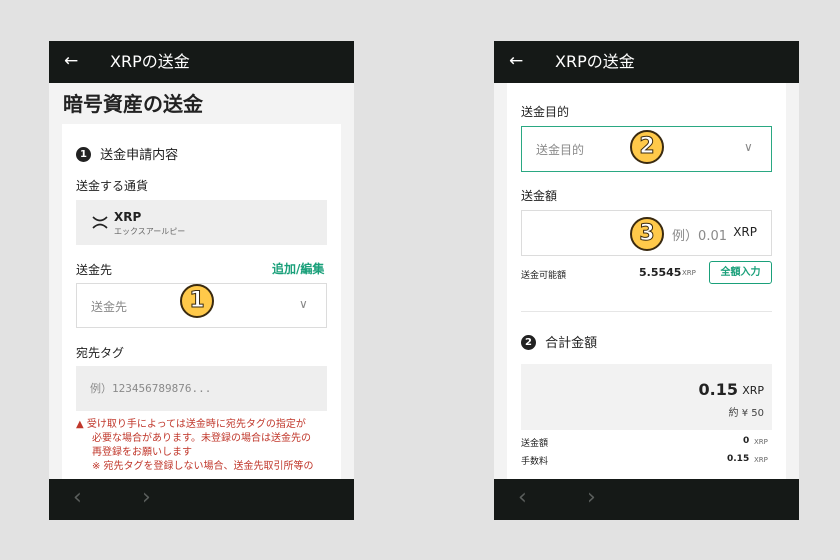  What do you see at coordinates (646, 397) in the screenshot?
I see `total-amount-panel: 0.15 XRP 約 ¥ 50` at bounding box center [646, 397].